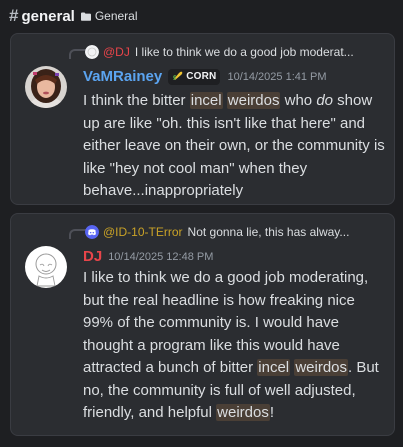 This screenshot has height=447, width=403. I want to click on emphasis-text: do, so click(324, 100).